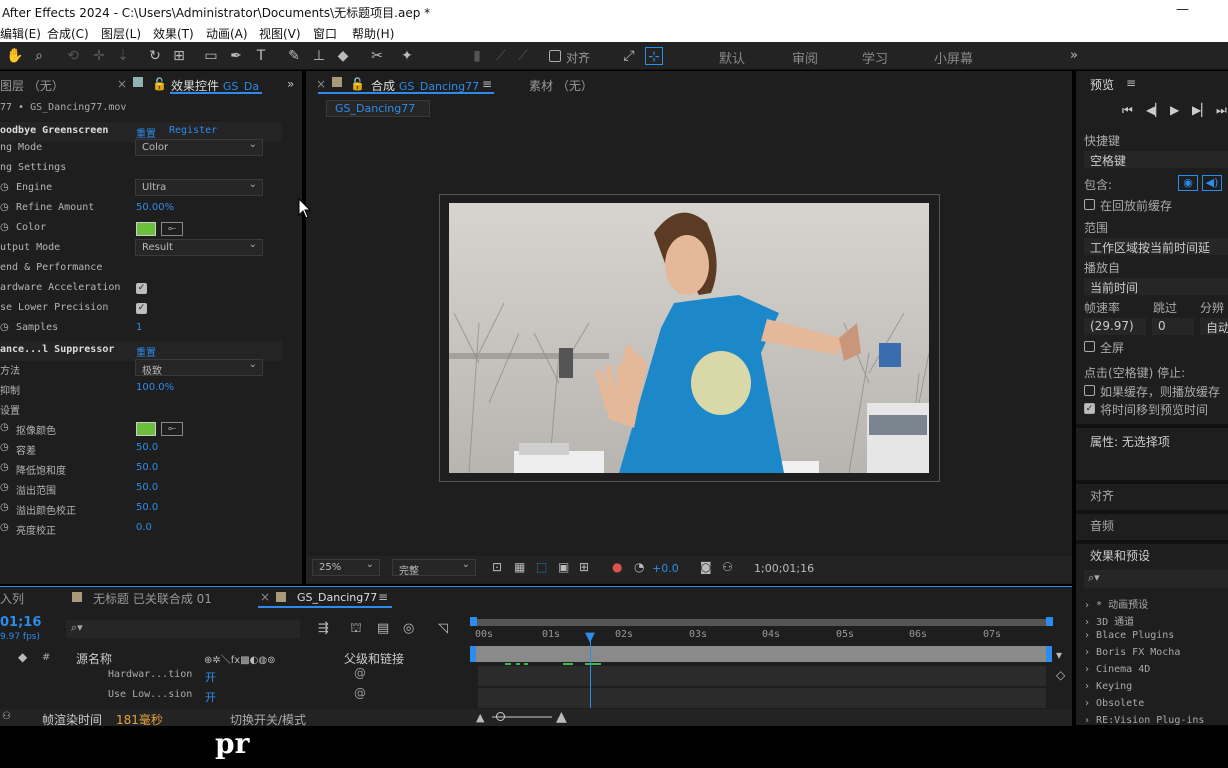  Describe the element at coordinates (1173, 326) in the screenshot. I see `skip-dropdown: 0` at that location.